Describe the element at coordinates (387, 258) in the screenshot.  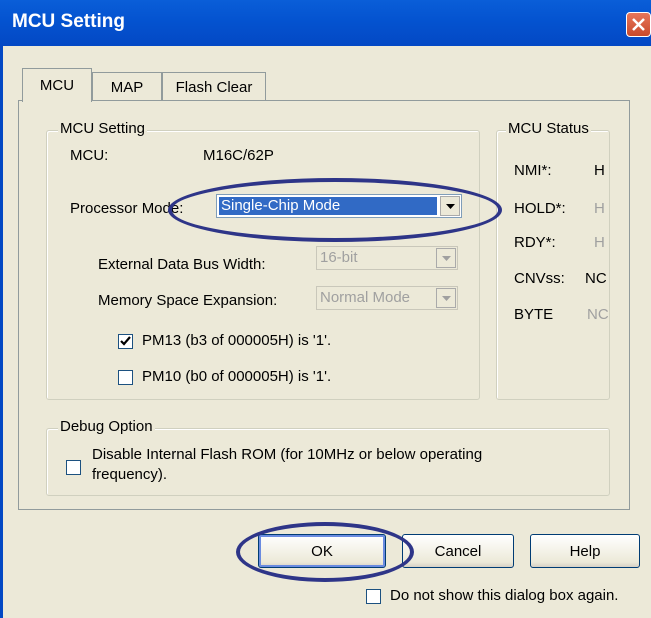
I see `bus-width-select: 16-bit` at that location.